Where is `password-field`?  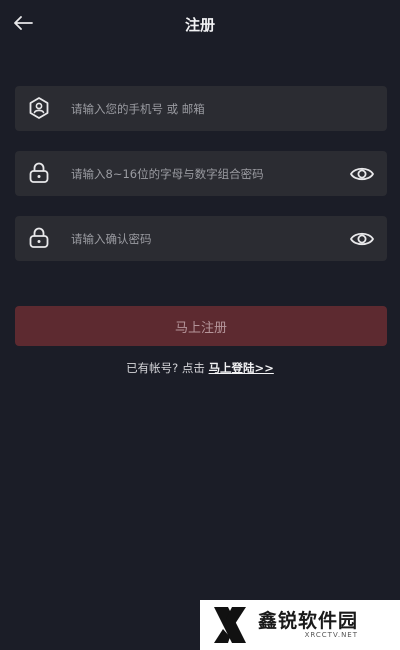
password-field is located at coordinates (201, 173).